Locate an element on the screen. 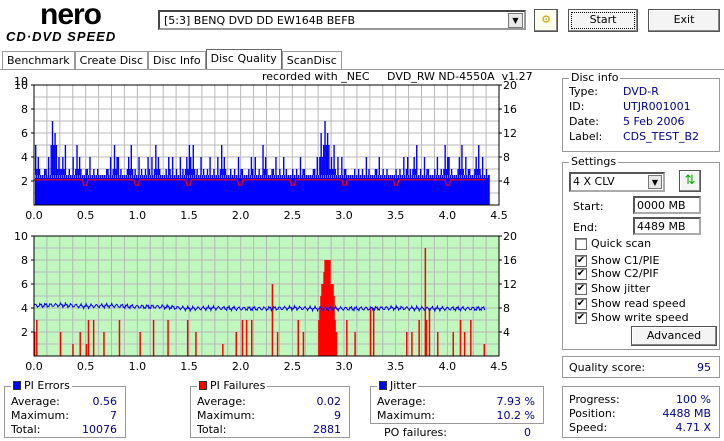  tab-disc-quality: Disc Quality is located at coordinates (243, 59).